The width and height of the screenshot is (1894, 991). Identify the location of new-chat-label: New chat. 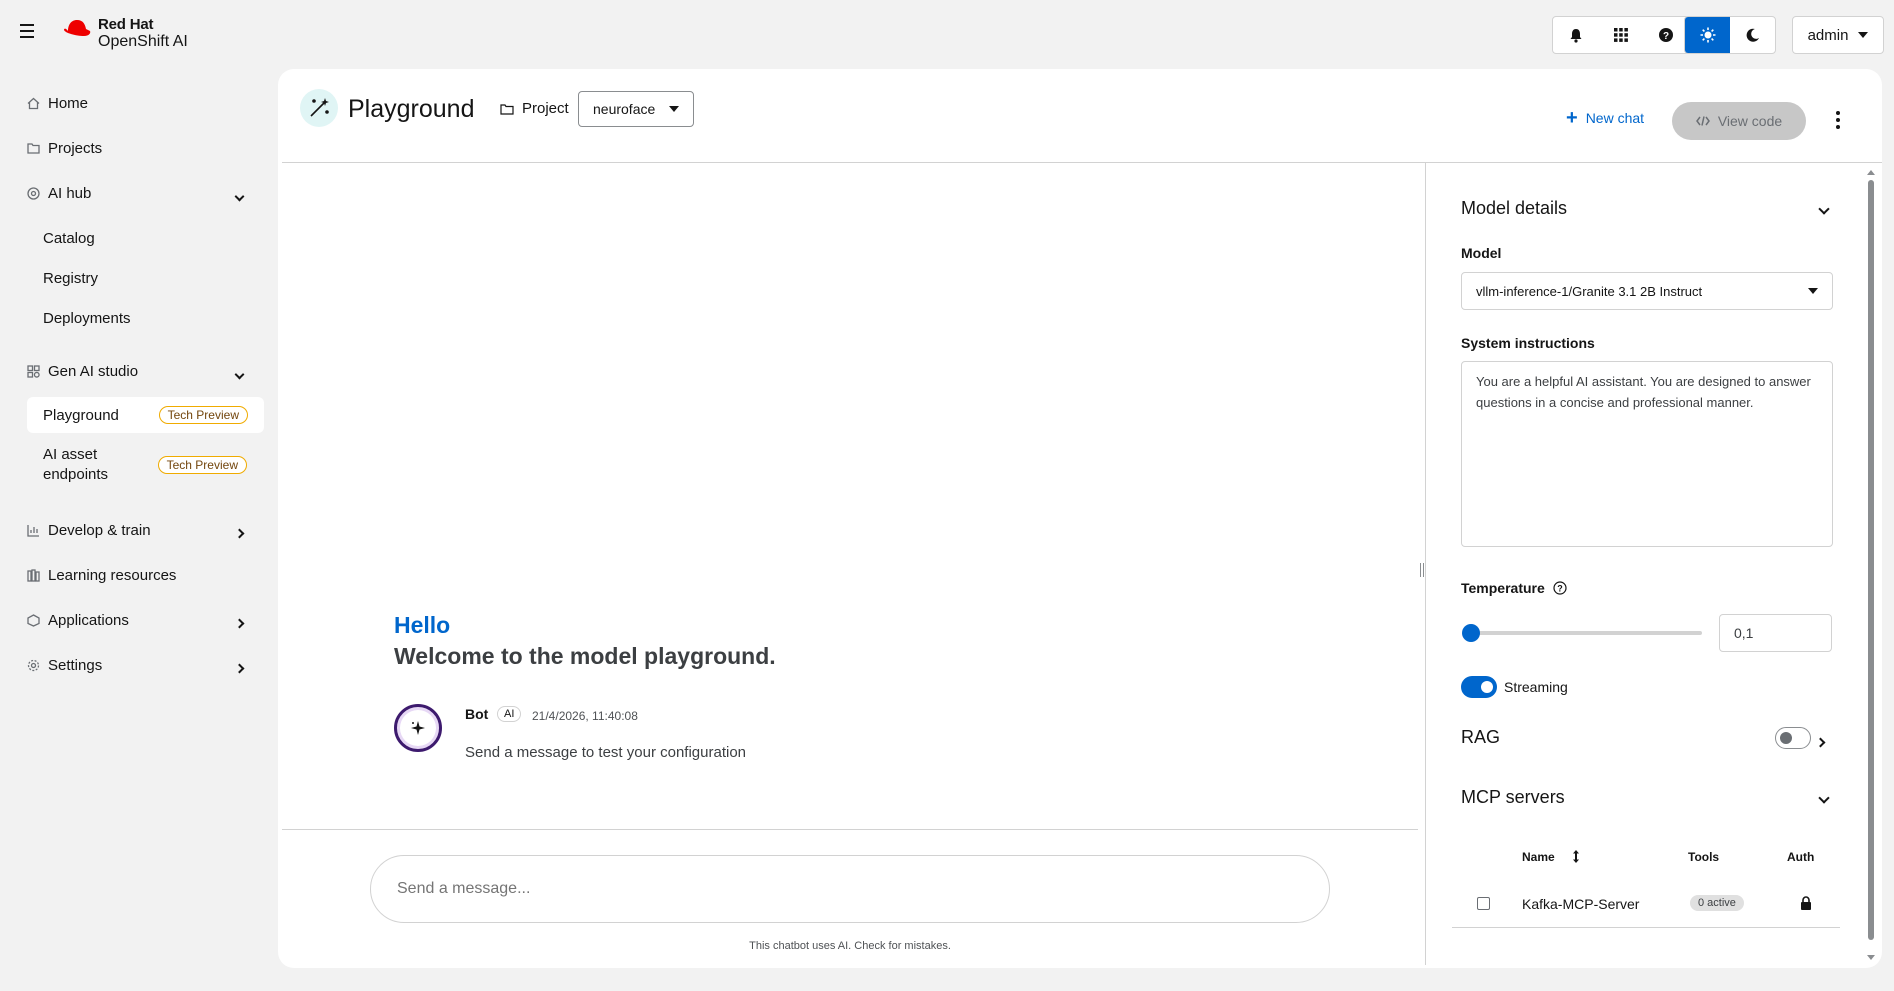
(1615, 118).